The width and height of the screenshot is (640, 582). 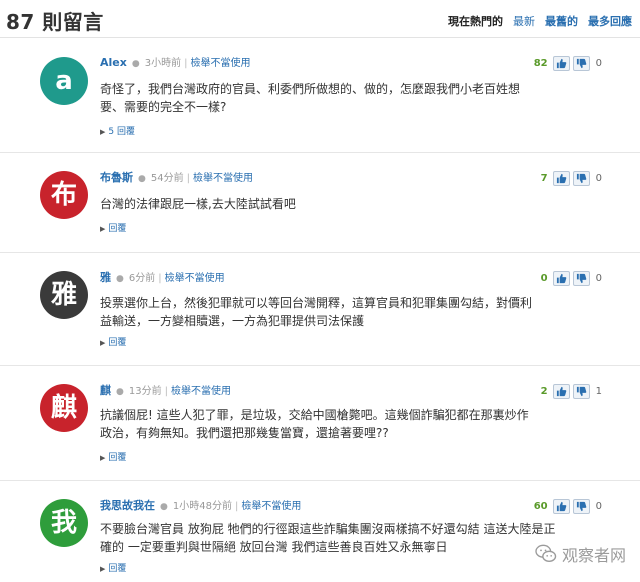 I want to click on upvote-count: 2, so click(x=544, y=391).